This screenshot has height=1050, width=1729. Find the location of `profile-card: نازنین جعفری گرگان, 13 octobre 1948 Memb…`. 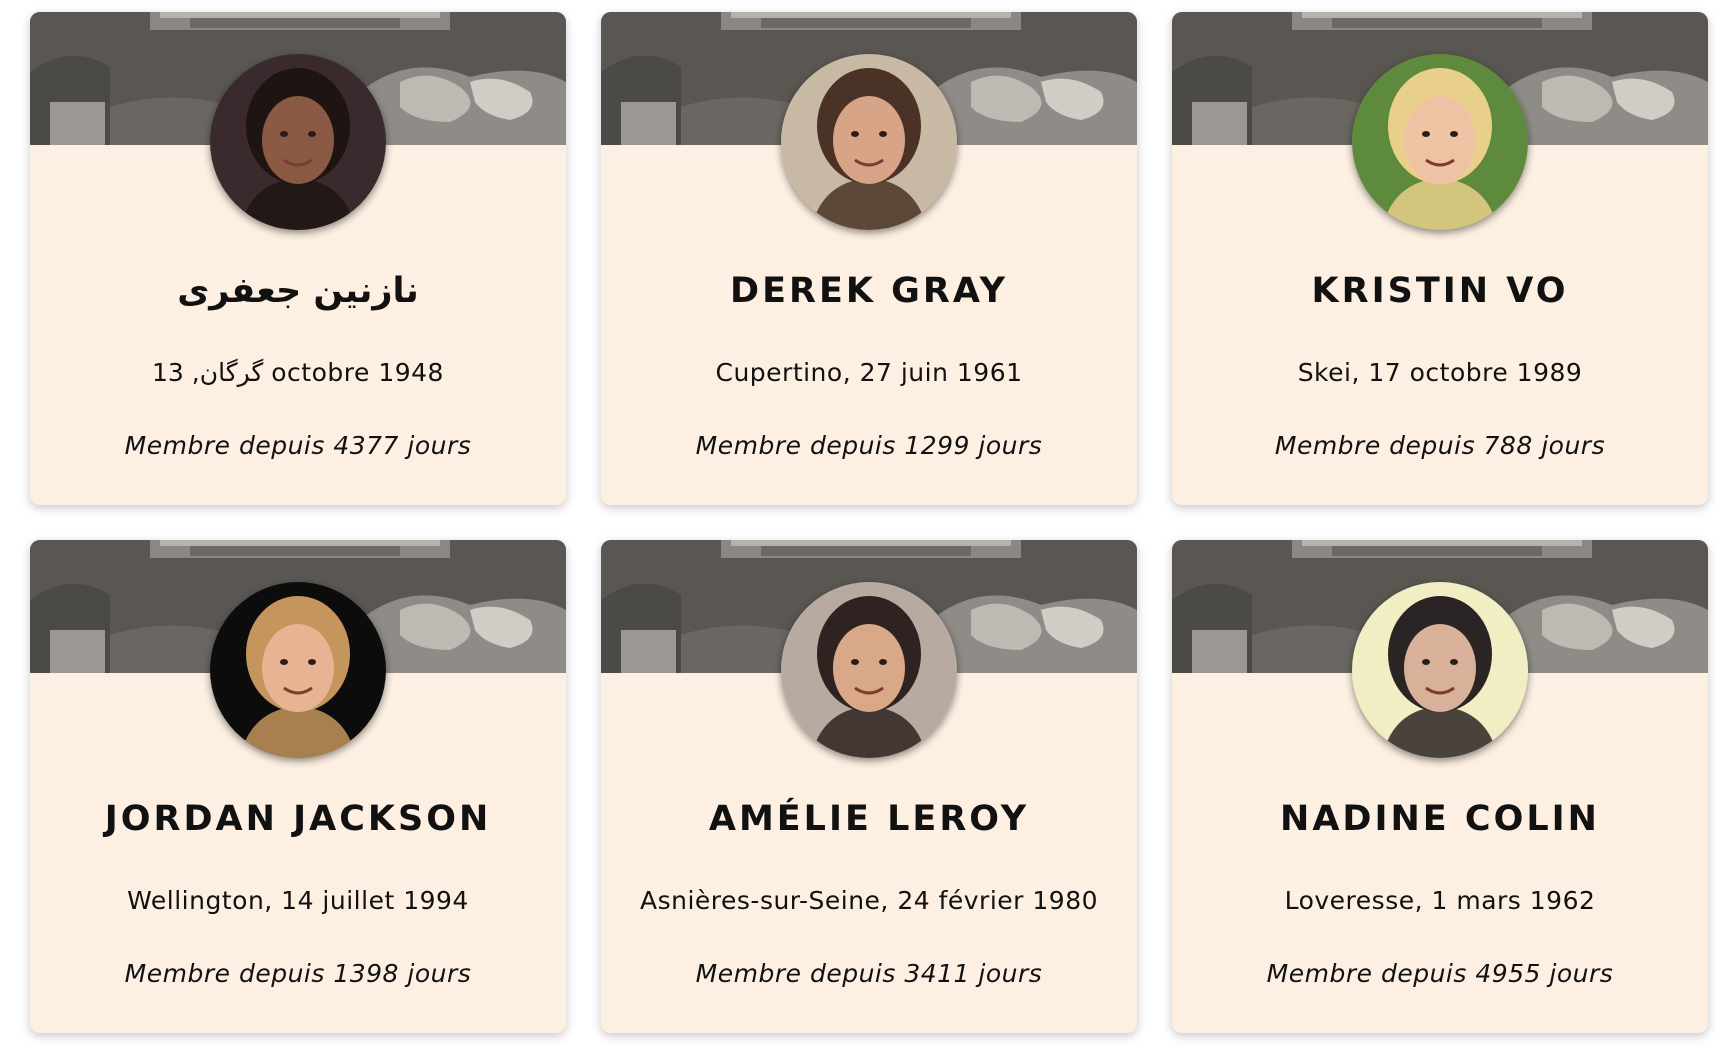

profile-card: نازنین جعفری گرگان, 13 octobre 1948 Memb… is located at coordinates (298, 258).